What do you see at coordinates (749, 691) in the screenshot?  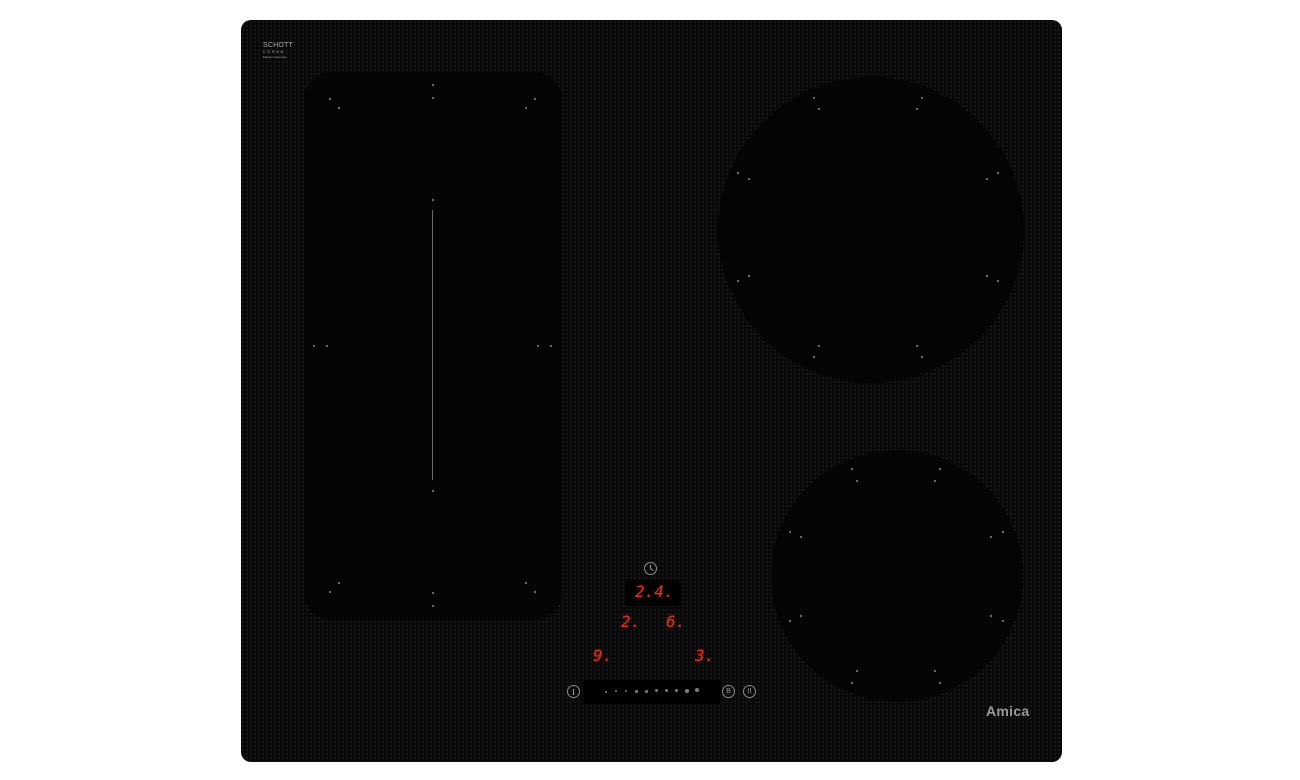 I see `pause-button: II` at bounding box center [749, 691].